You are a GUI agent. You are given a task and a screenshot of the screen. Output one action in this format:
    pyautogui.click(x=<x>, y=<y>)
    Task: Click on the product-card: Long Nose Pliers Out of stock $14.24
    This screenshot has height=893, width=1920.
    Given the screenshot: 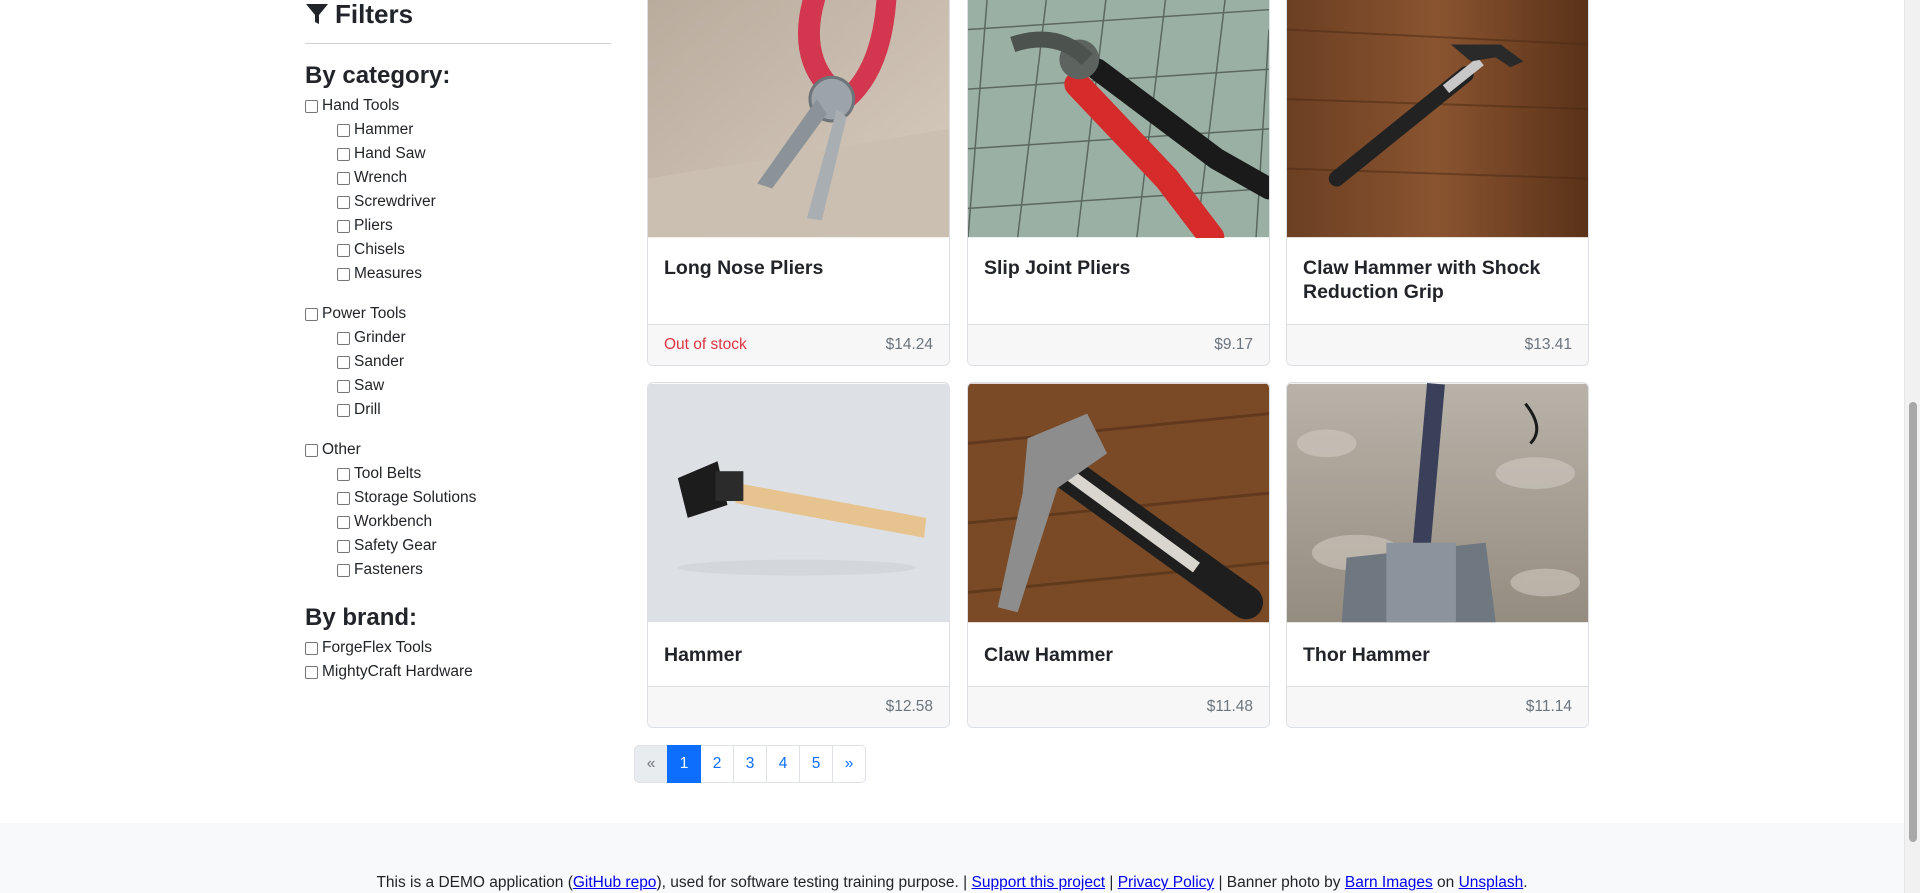 What is the action you would take?
    pyautogui.click(x=798, y=183)
    